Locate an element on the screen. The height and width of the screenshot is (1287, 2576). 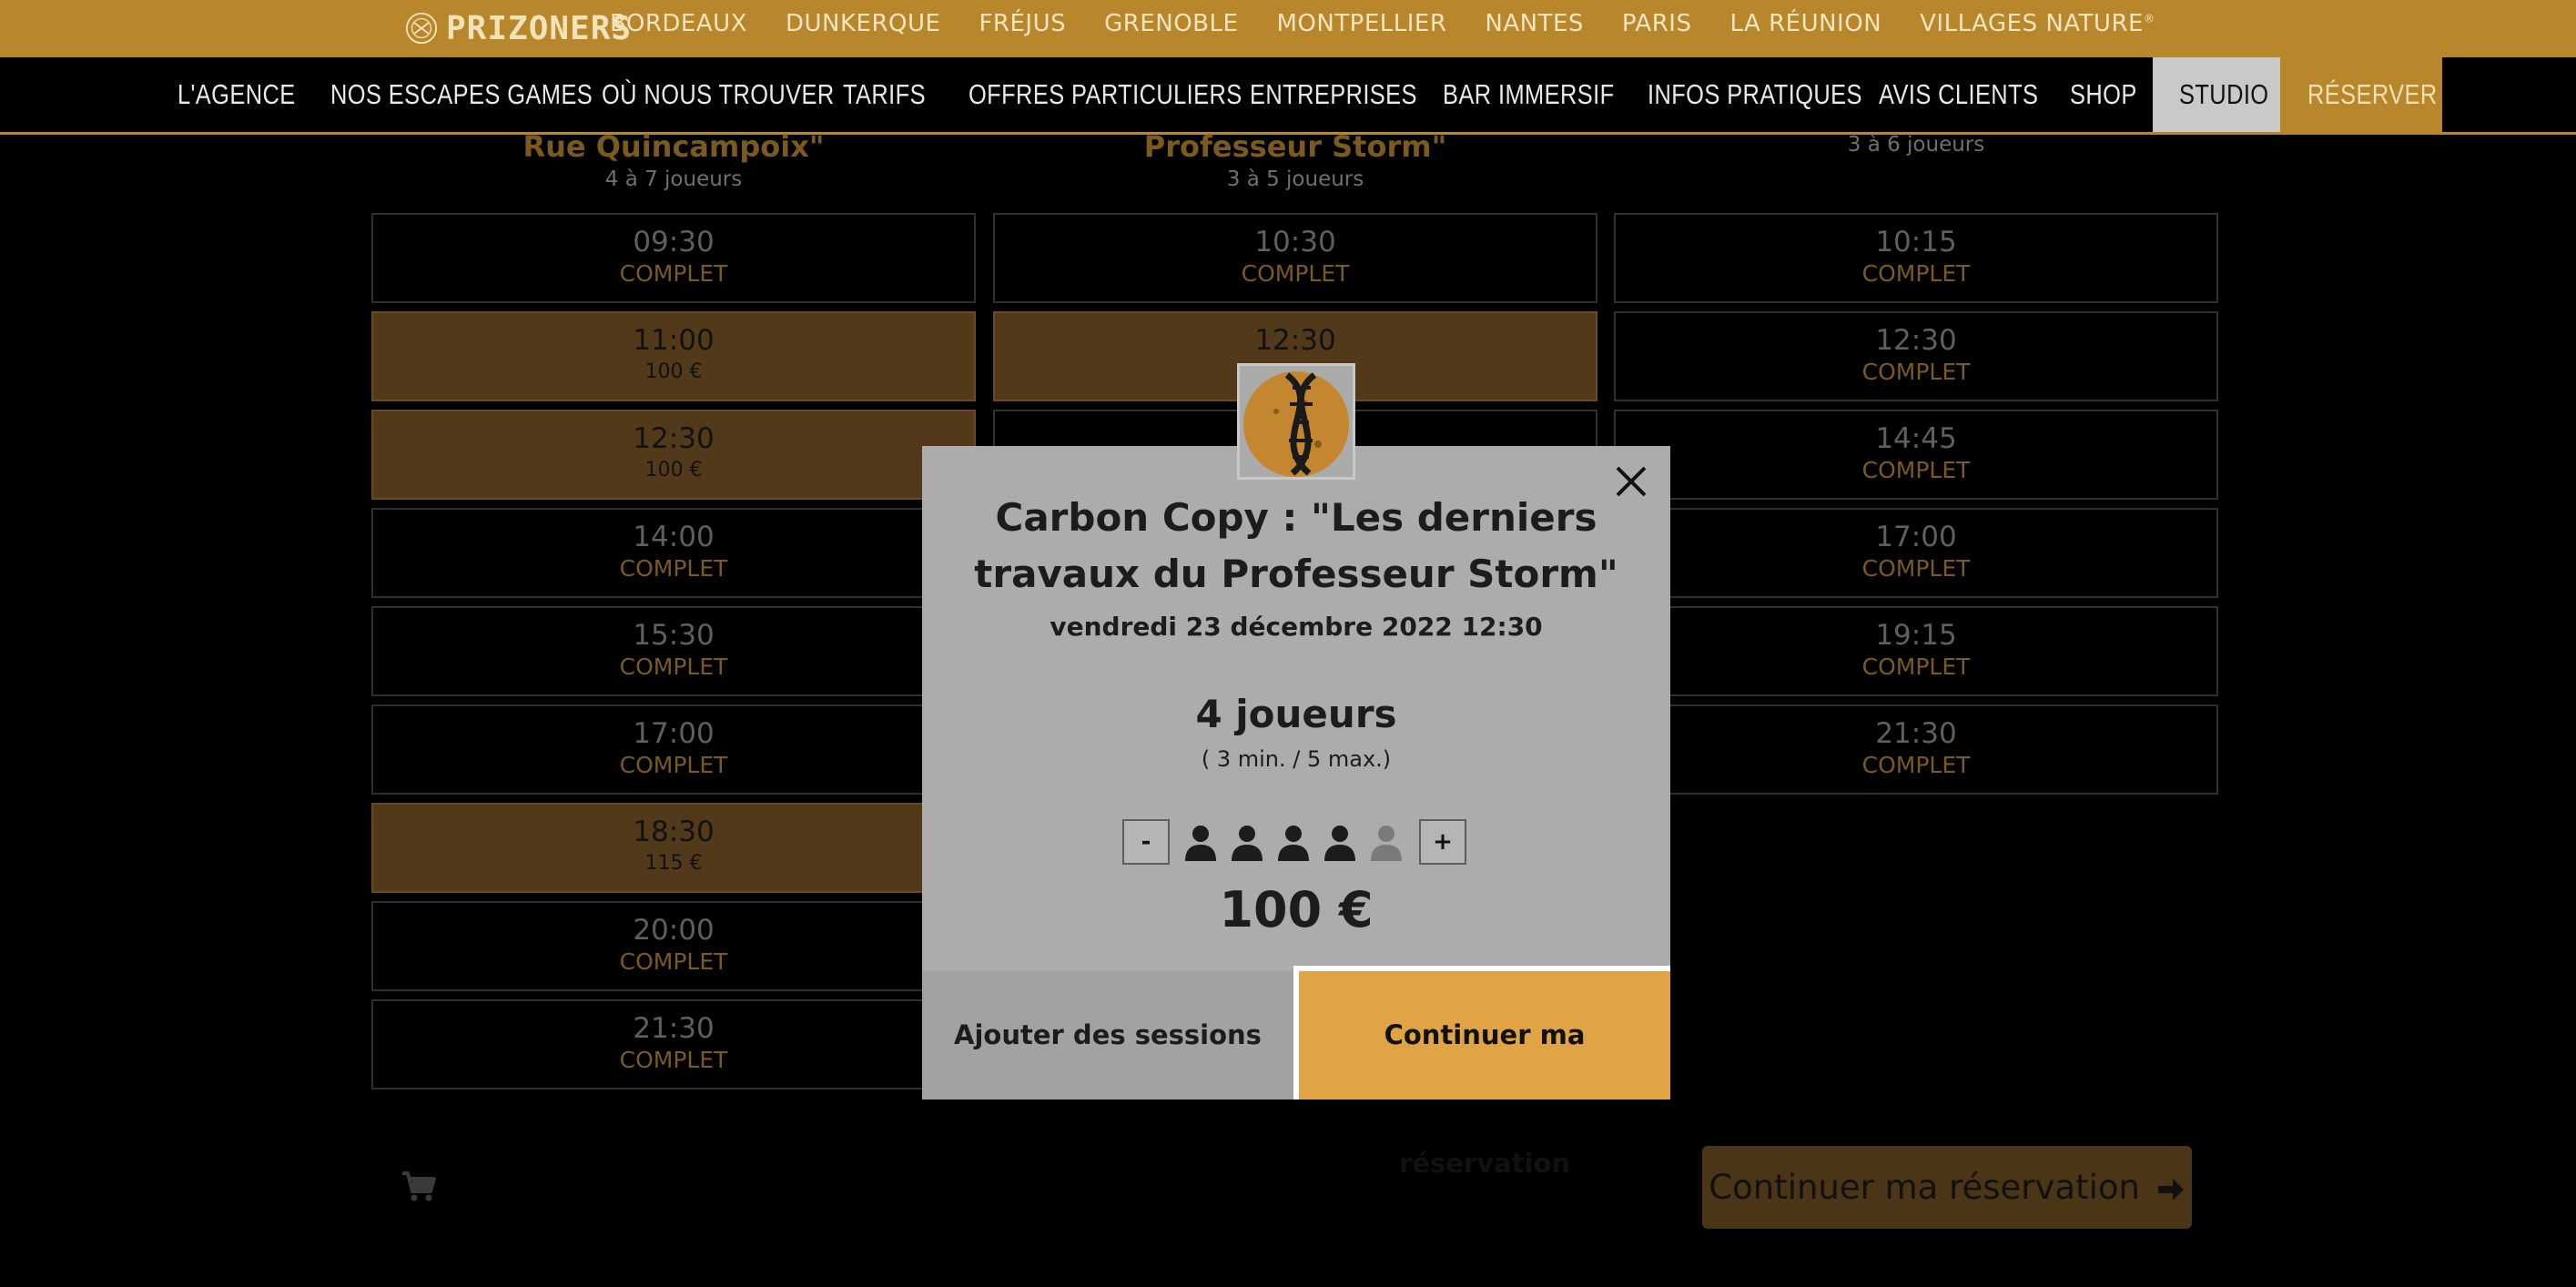
slot-time: 14:00 is located at coordinates (674, 537).